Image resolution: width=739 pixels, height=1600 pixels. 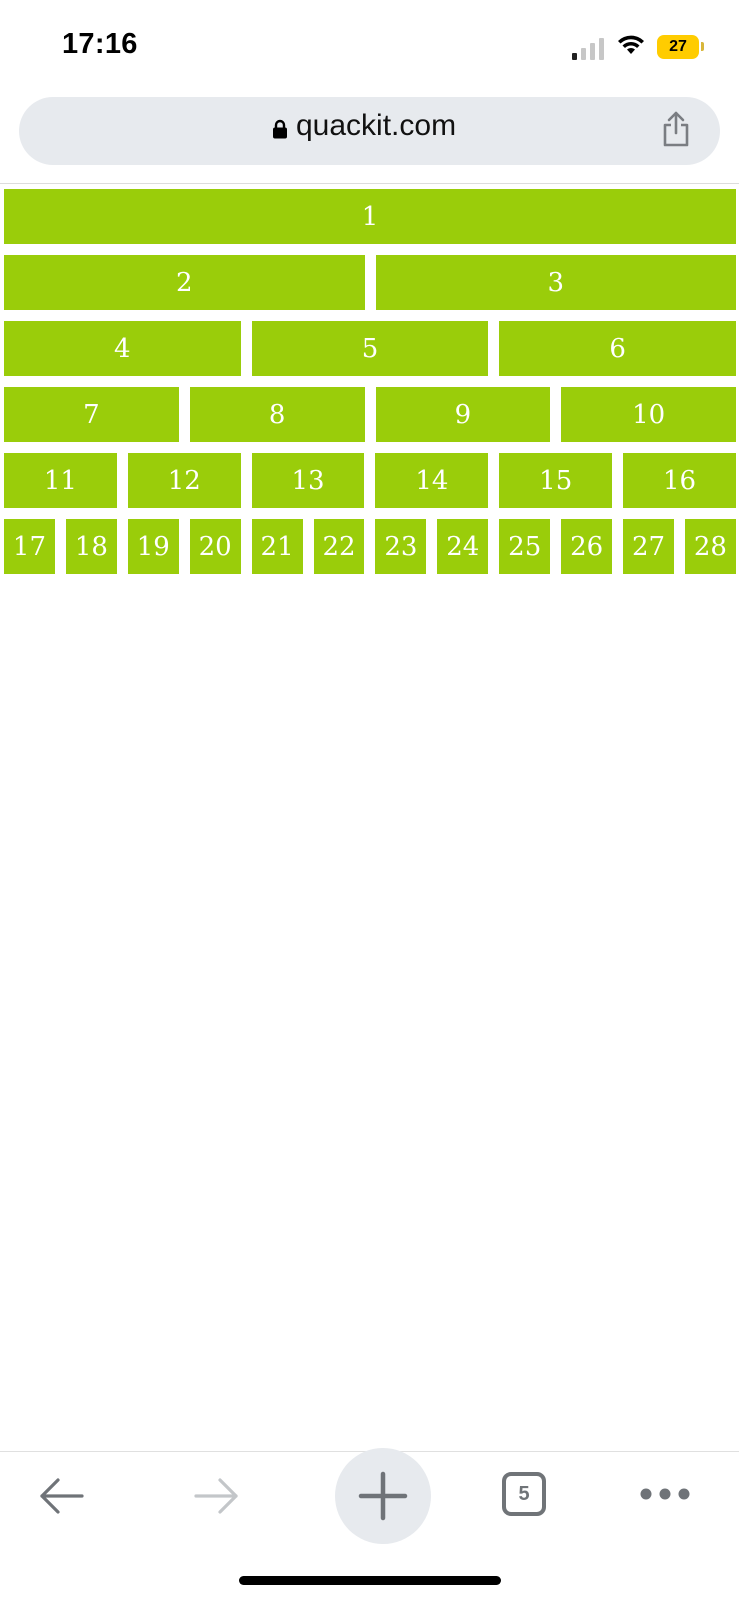 I want to click on grid-cell: 20, so click(x=215, y=546).